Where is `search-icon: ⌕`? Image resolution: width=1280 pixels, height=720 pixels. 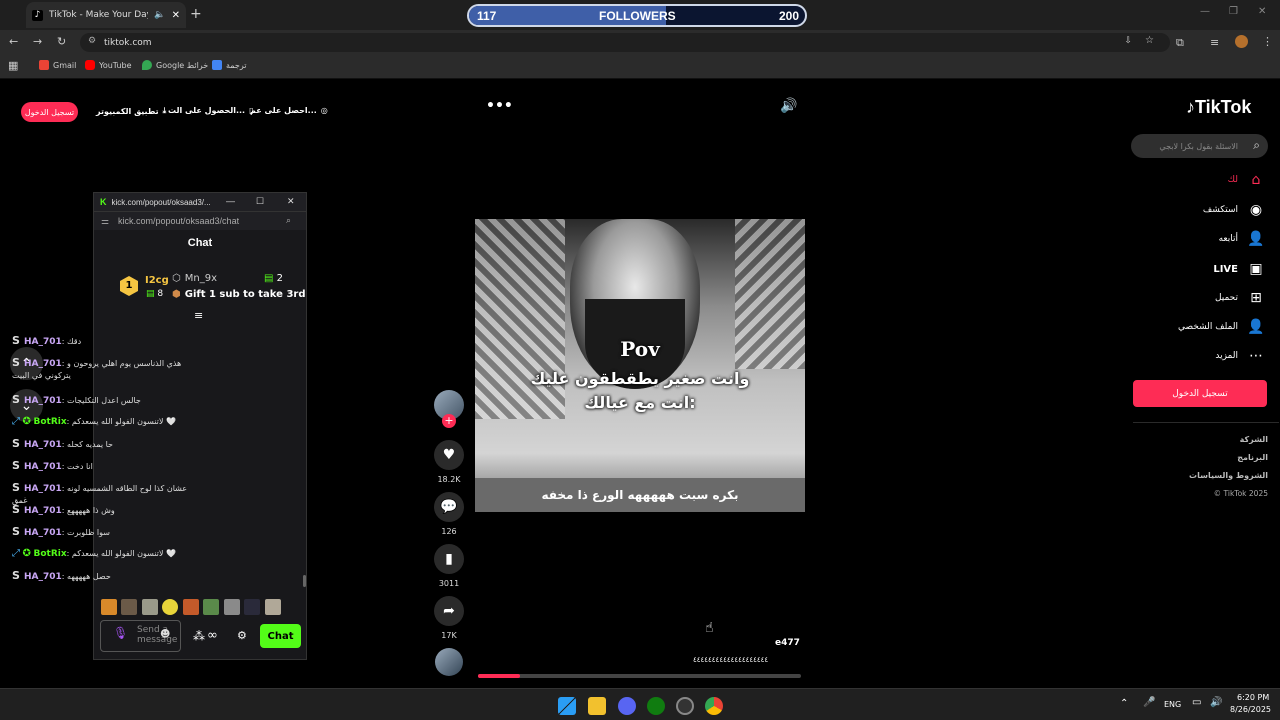
search-icon: ⌕ is located at coordinates (1256, 145).